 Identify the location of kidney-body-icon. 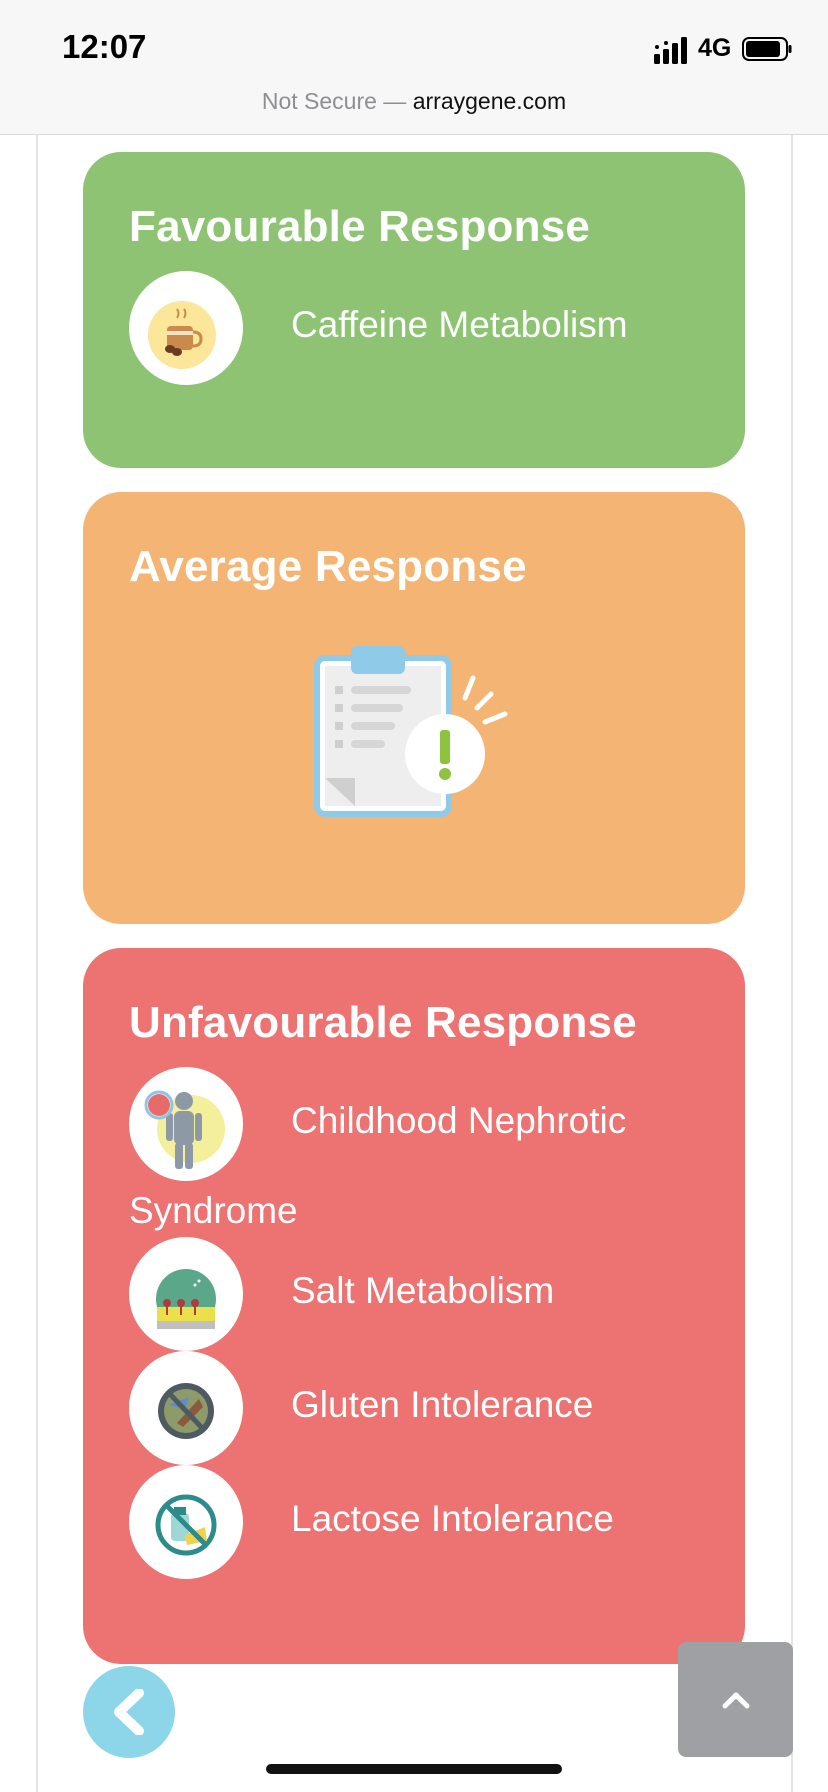
(186, 1124).